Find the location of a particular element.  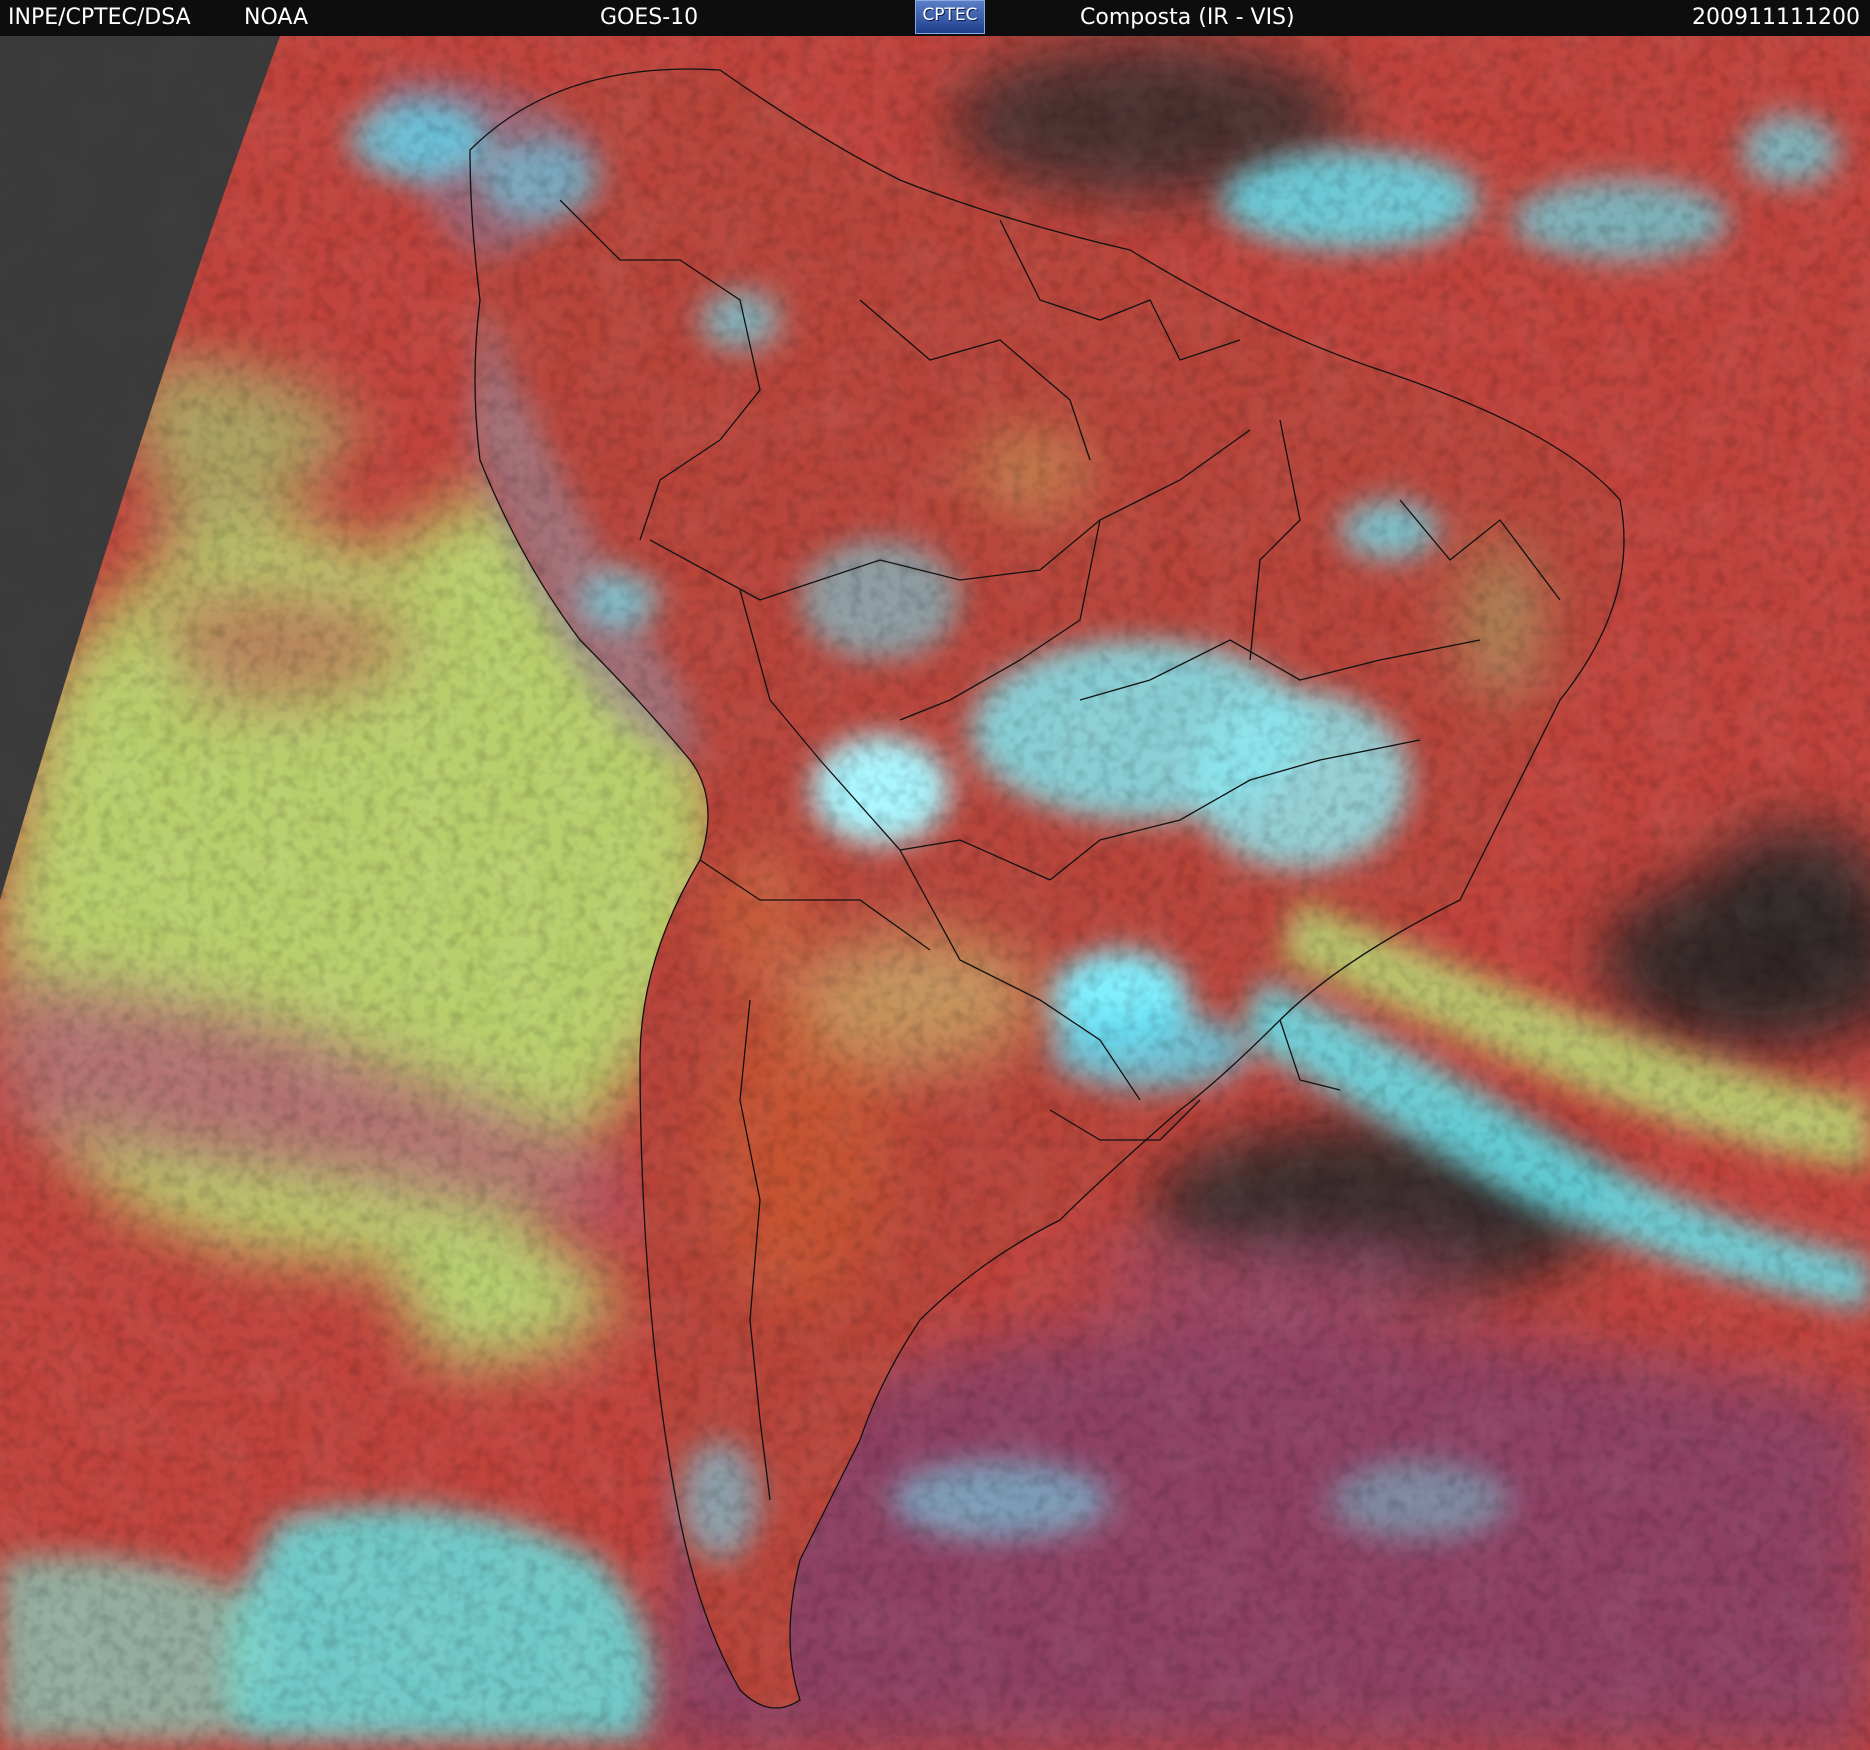

cptec-logo: CPTEC is located at coordinates (950, 17).